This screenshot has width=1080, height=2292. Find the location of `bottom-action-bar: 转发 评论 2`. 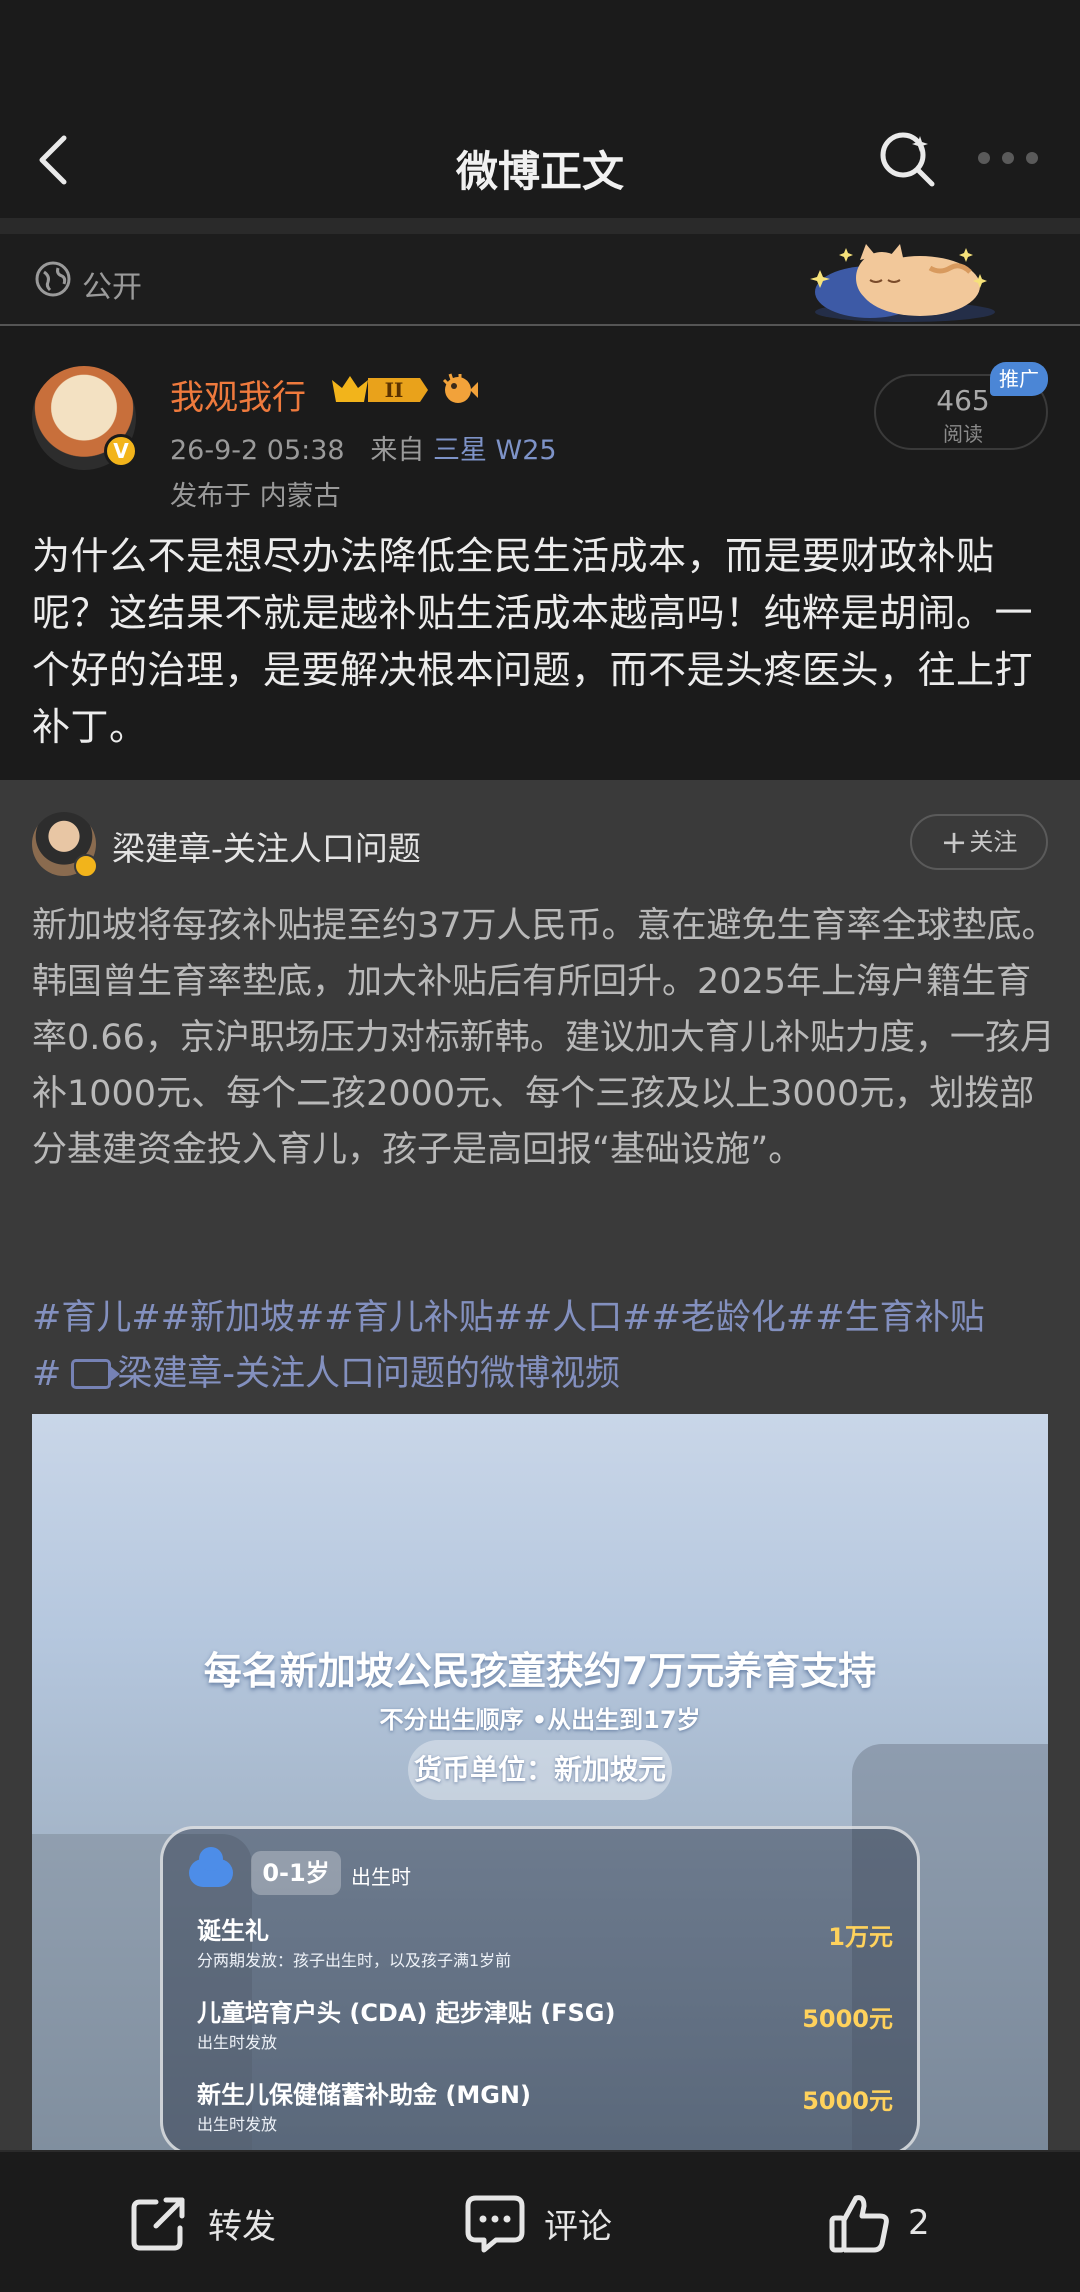

bottom-action-bar: 转发 评论 2 is located at coordinates (540, 2221).